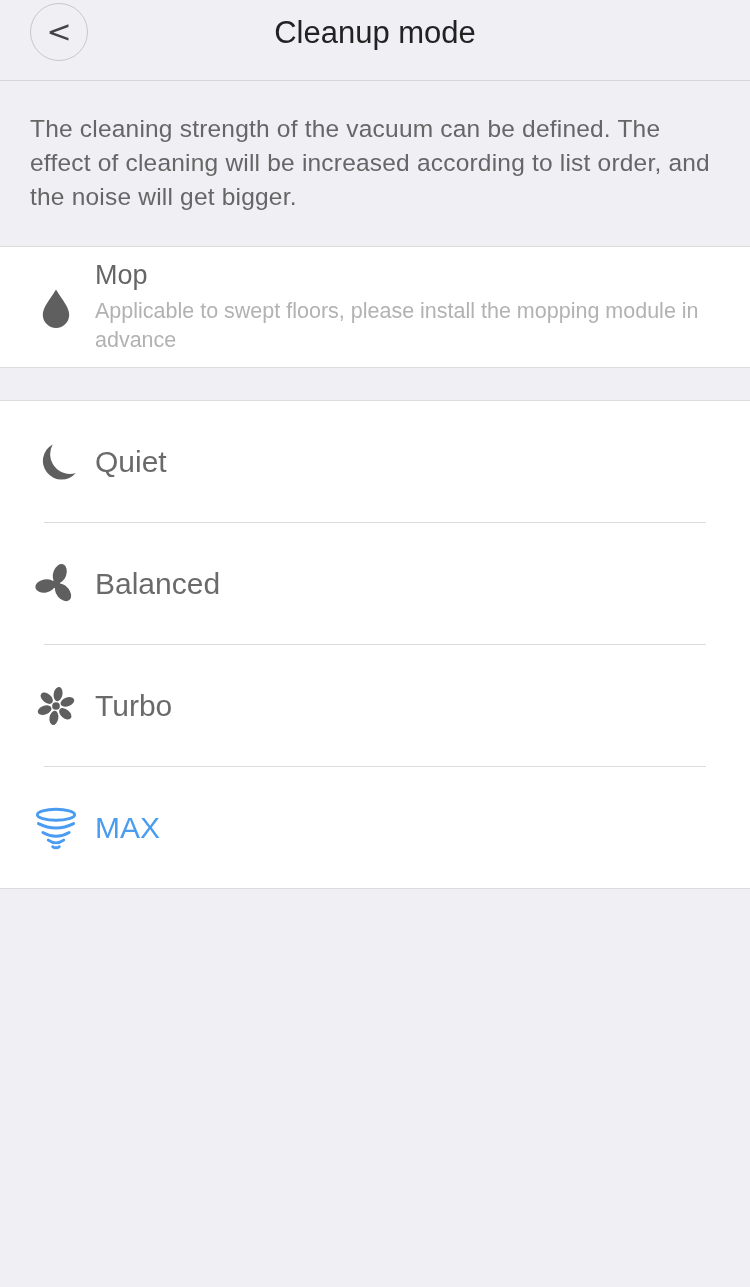 Image resolution: width=750 pixels, height=1287 pixels. What do you see at coordinates (375, 583) in the screenshot?
I see `mode-option: Balanced` at bounding box center [375, 583].